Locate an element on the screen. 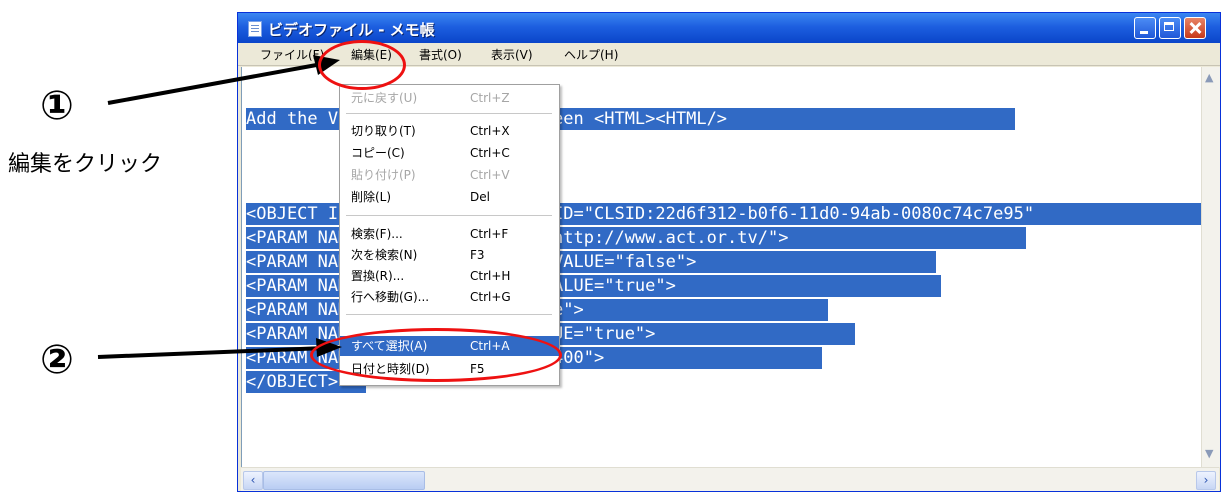 This screenshot has height=492, width=1221. arrow-to-select-all is located at coordinates (211, 352).